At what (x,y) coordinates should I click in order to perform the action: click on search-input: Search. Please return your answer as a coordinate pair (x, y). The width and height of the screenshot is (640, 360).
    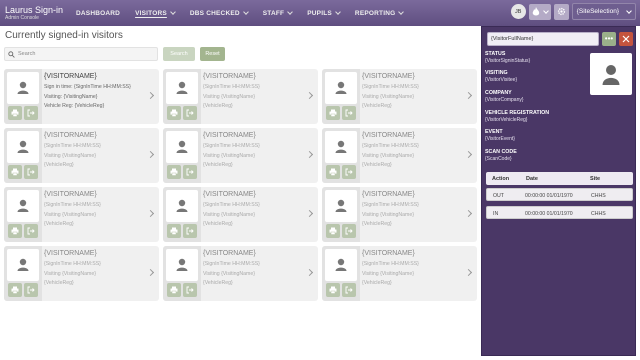
    Looking at the image, I should click on (81, 54).